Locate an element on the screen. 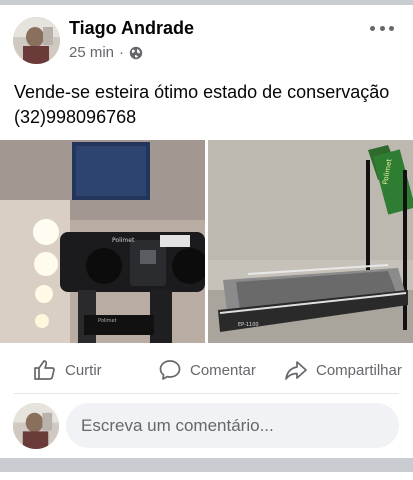 This screenshot has height=480, width=413. post-header: Tiago Andrade 25 min · is located at coordinates (206, 37).